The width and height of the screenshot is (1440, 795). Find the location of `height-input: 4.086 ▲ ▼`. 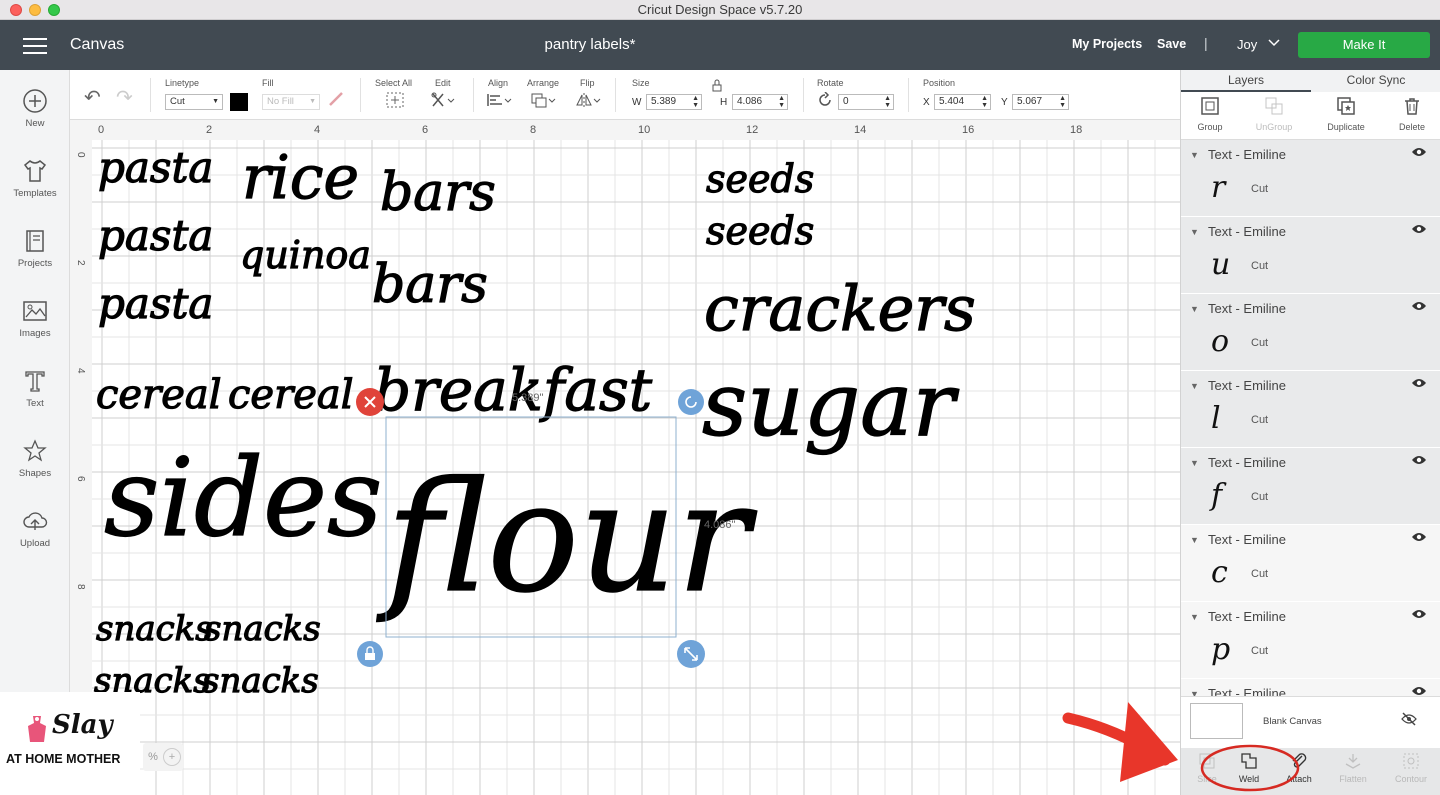

height-input: 4.086 ▲ ▼ is located at coordinates (760, 102).